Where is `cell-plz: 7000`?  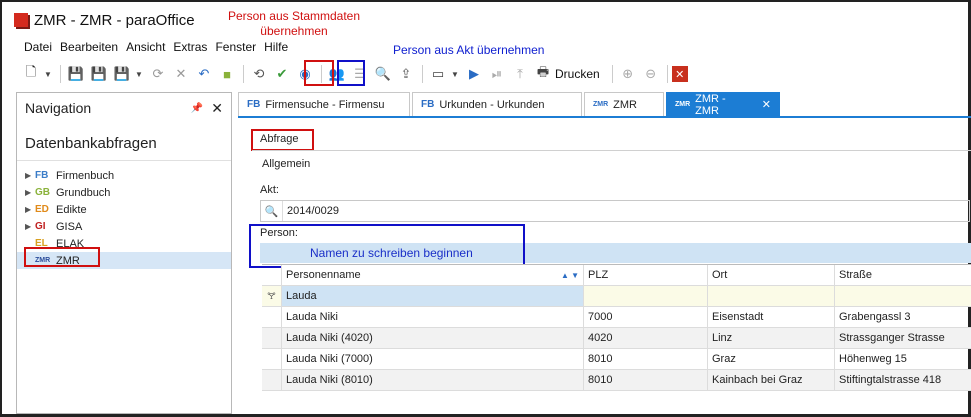 cell-plz: 7000 is located at coordinates (646, 317).